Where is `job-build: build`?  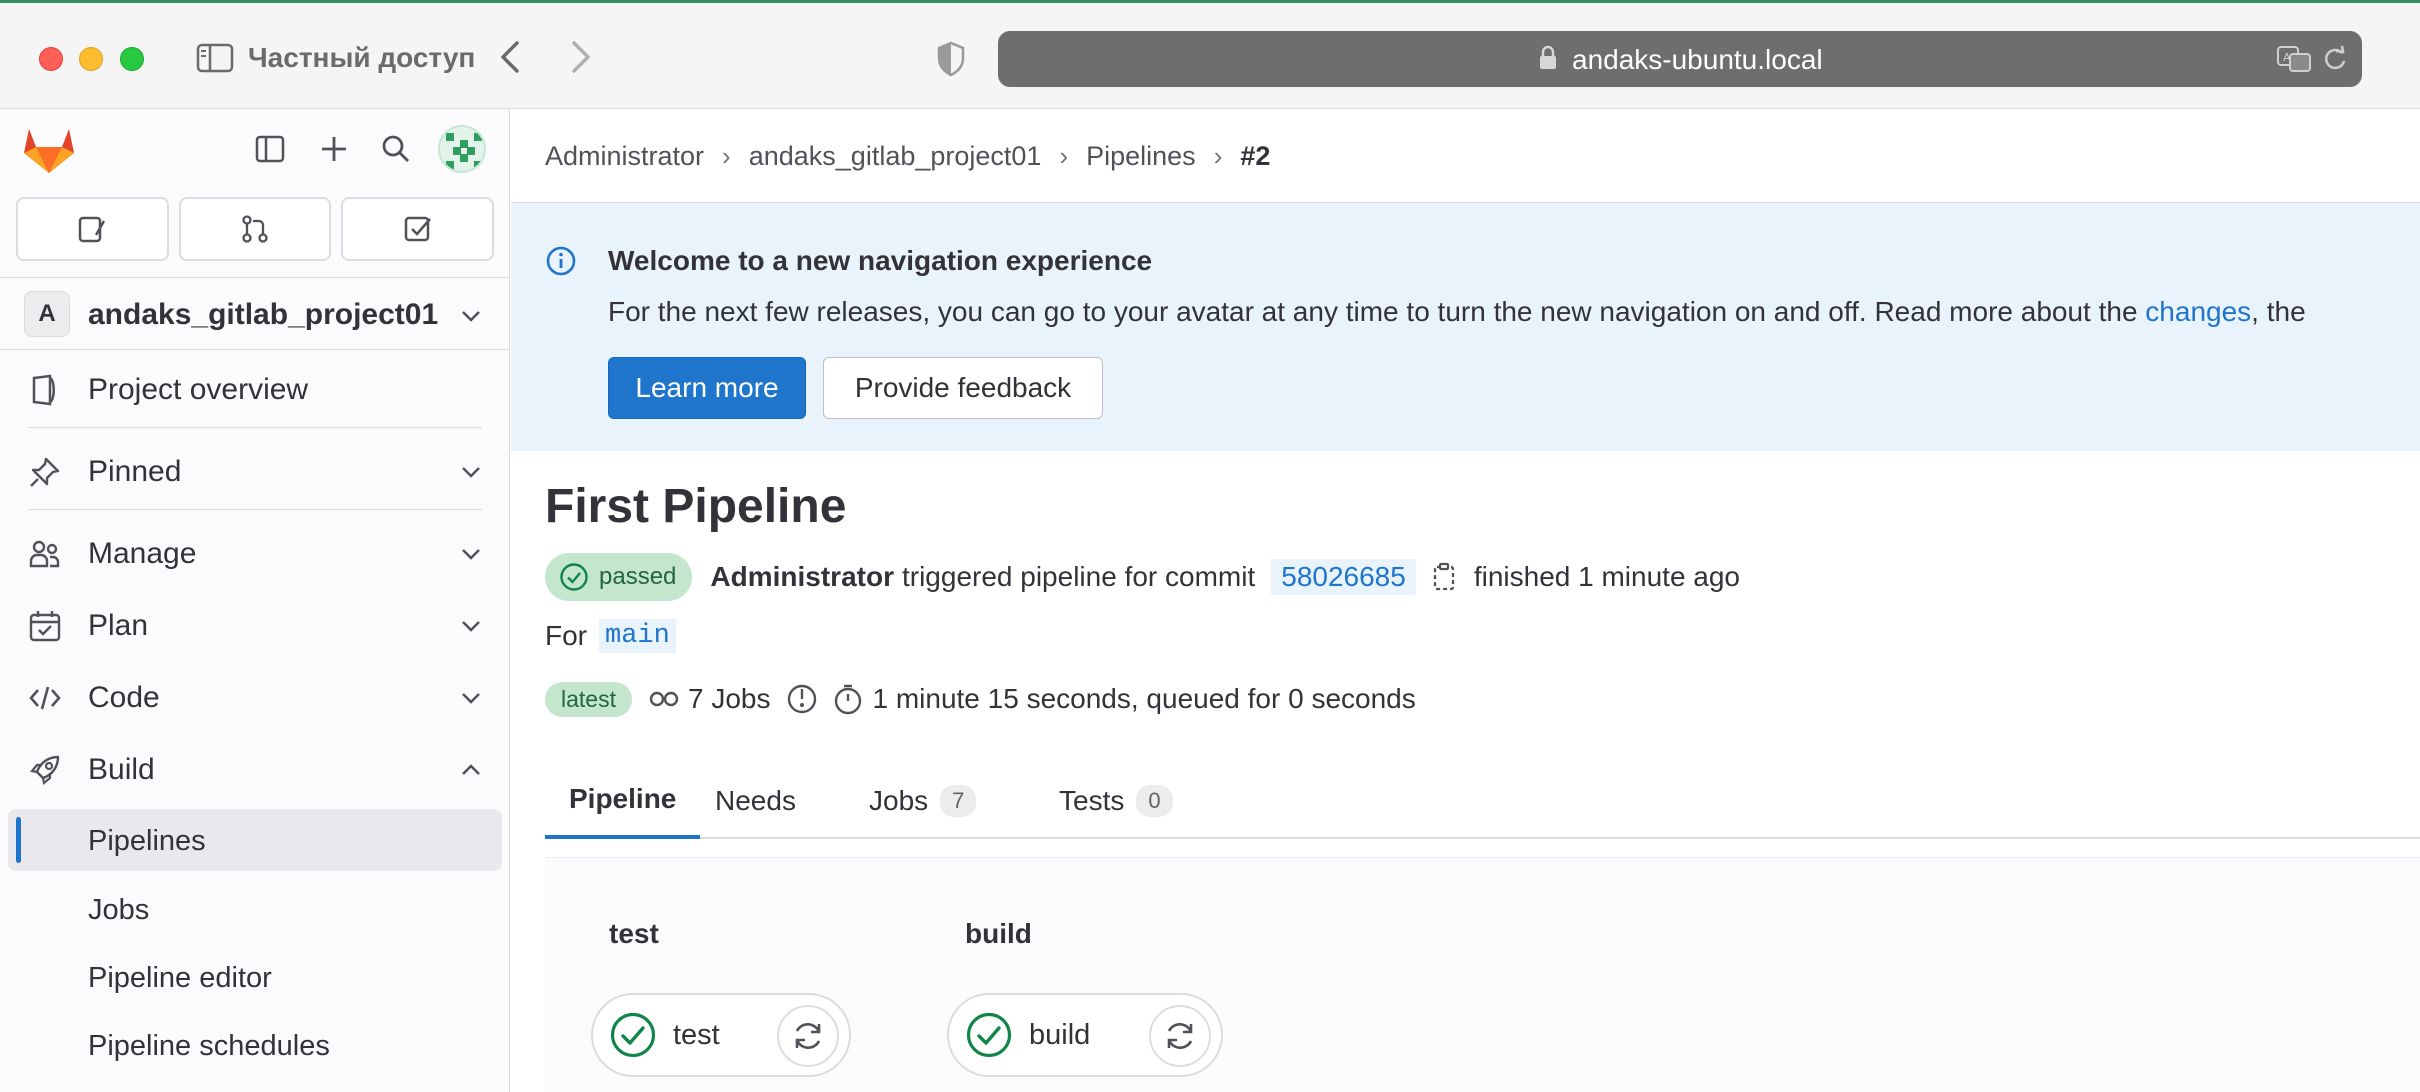
job-build: build is located at coordinates (1085, 1035).